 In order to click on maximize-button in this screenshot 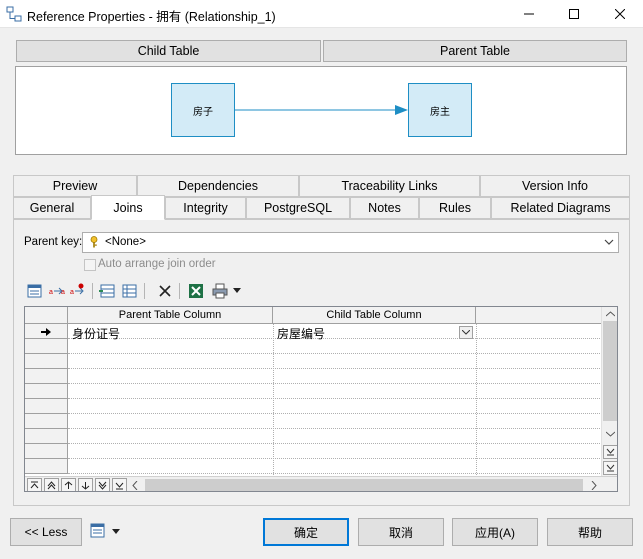, I will do `click(574, 14)`.